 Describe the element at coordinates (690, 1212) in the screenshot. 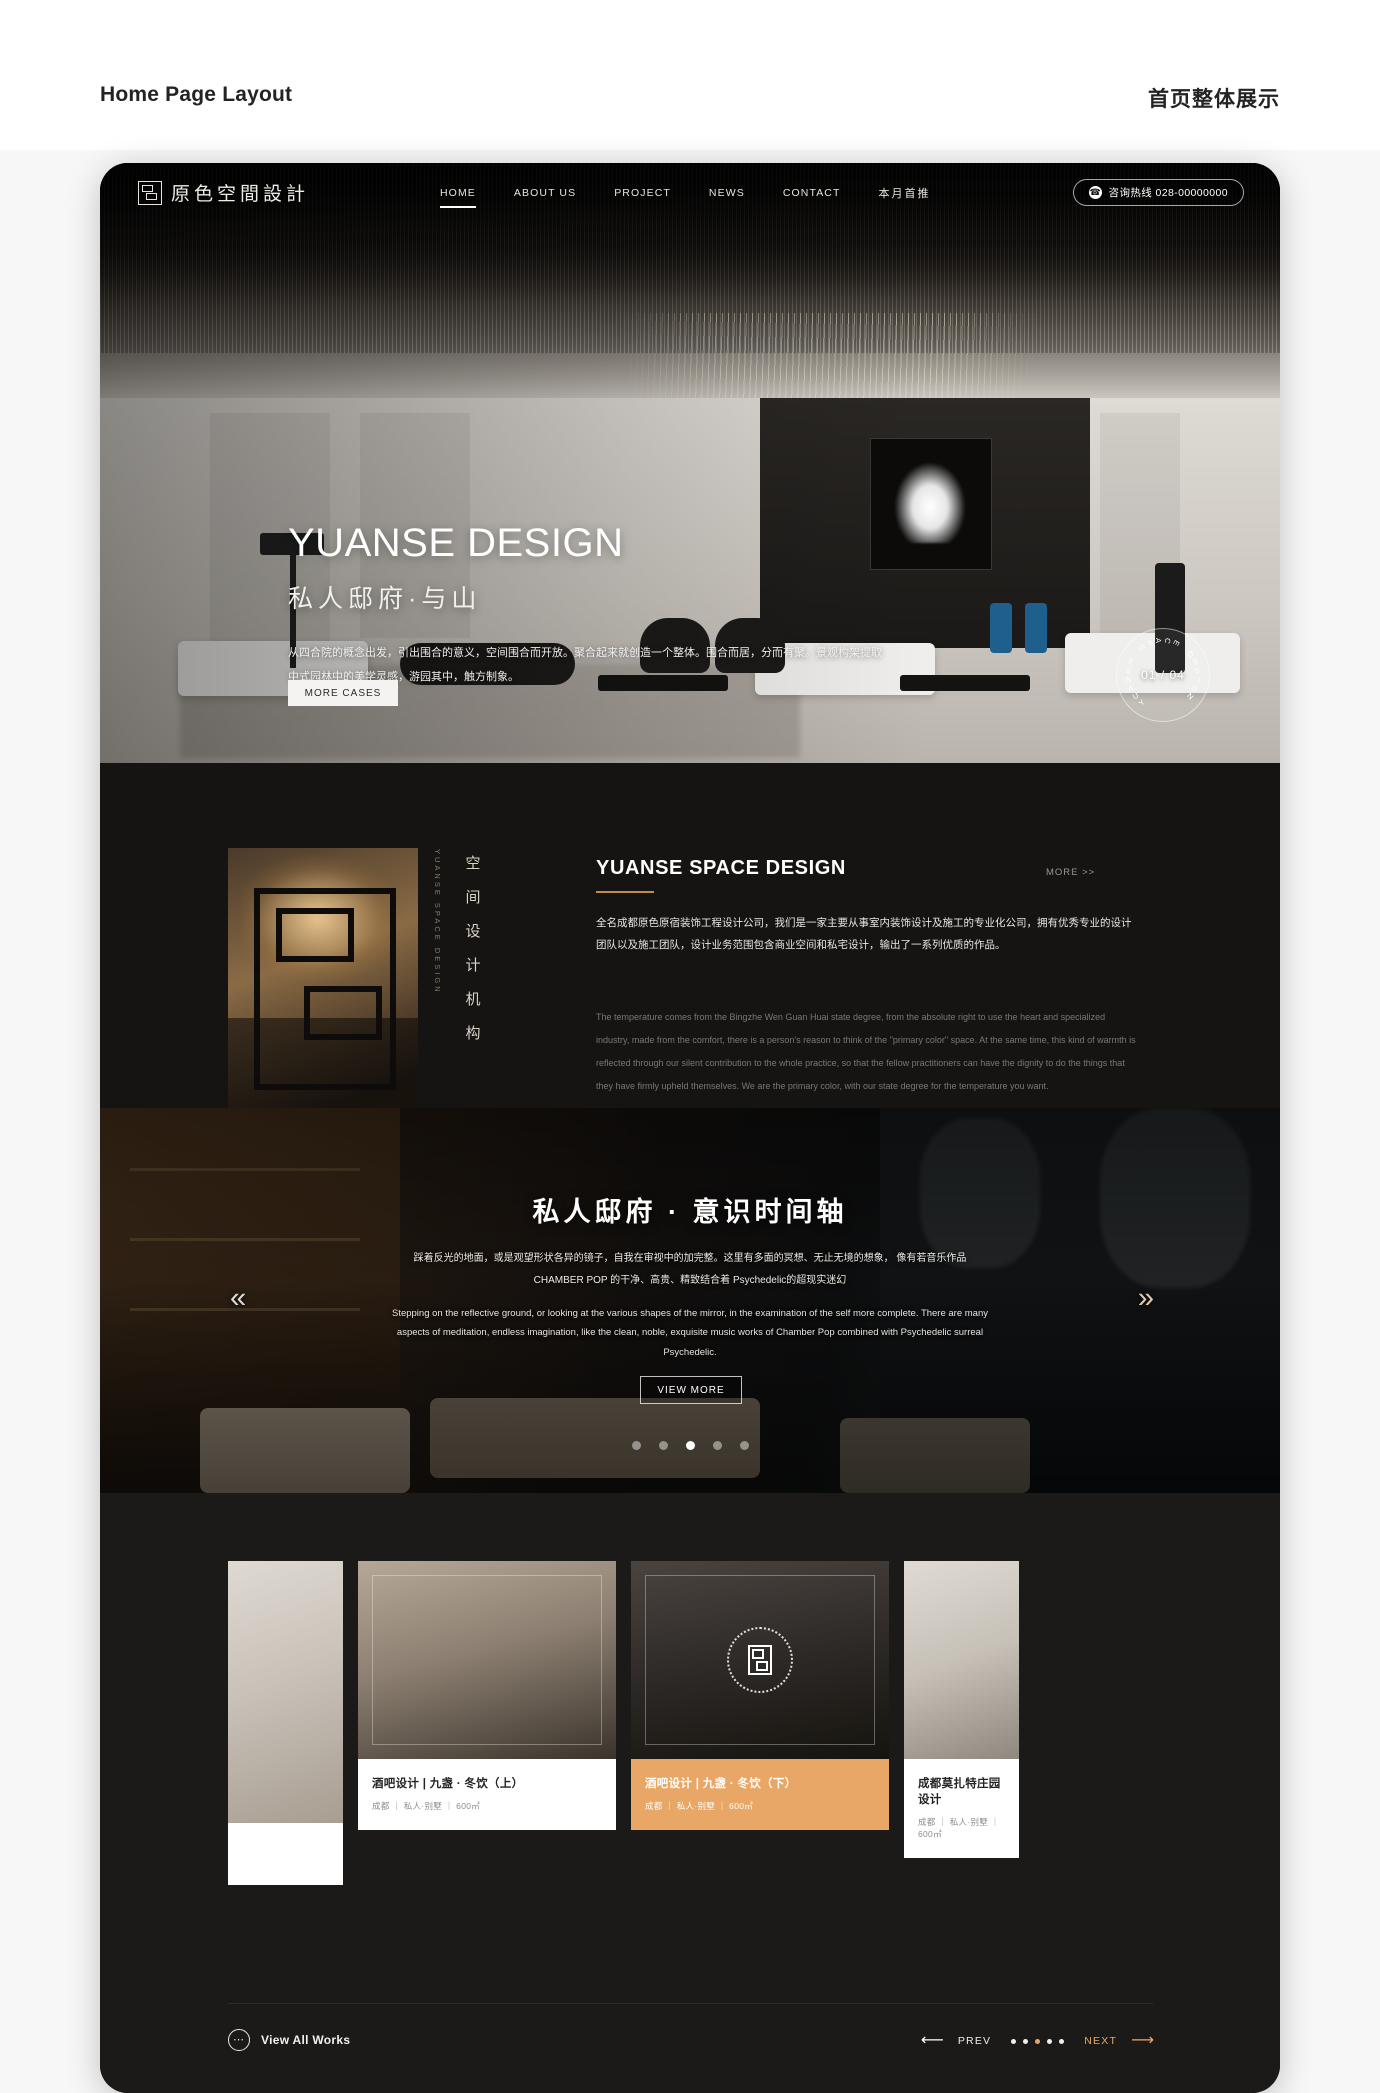

I see `slider-title: 私人邸府 · 意识时间轴` at that location.